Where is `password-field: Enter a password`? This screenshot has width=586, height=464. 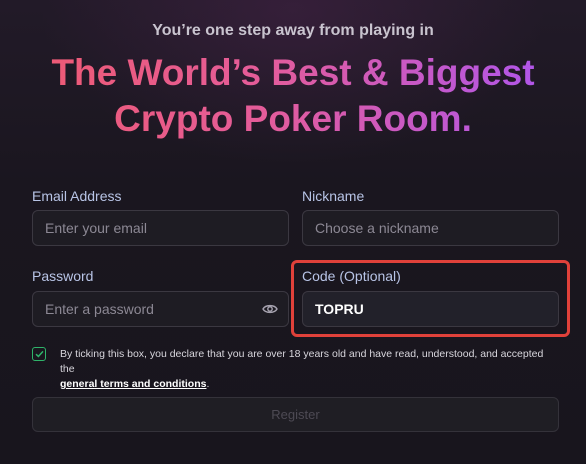 password-field: Enter a password is located at coordinates (160, 309).